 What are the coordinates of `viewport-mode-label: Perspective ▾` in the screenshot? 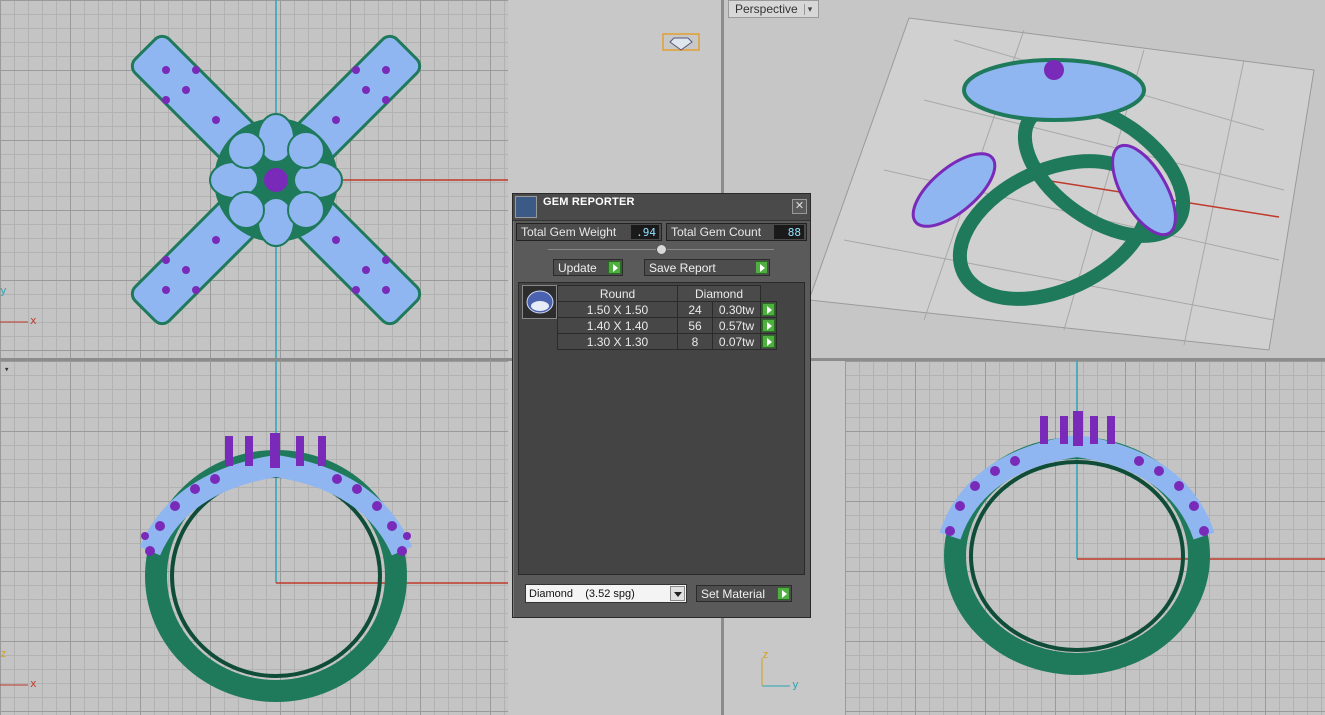 It's located at (774, 9).